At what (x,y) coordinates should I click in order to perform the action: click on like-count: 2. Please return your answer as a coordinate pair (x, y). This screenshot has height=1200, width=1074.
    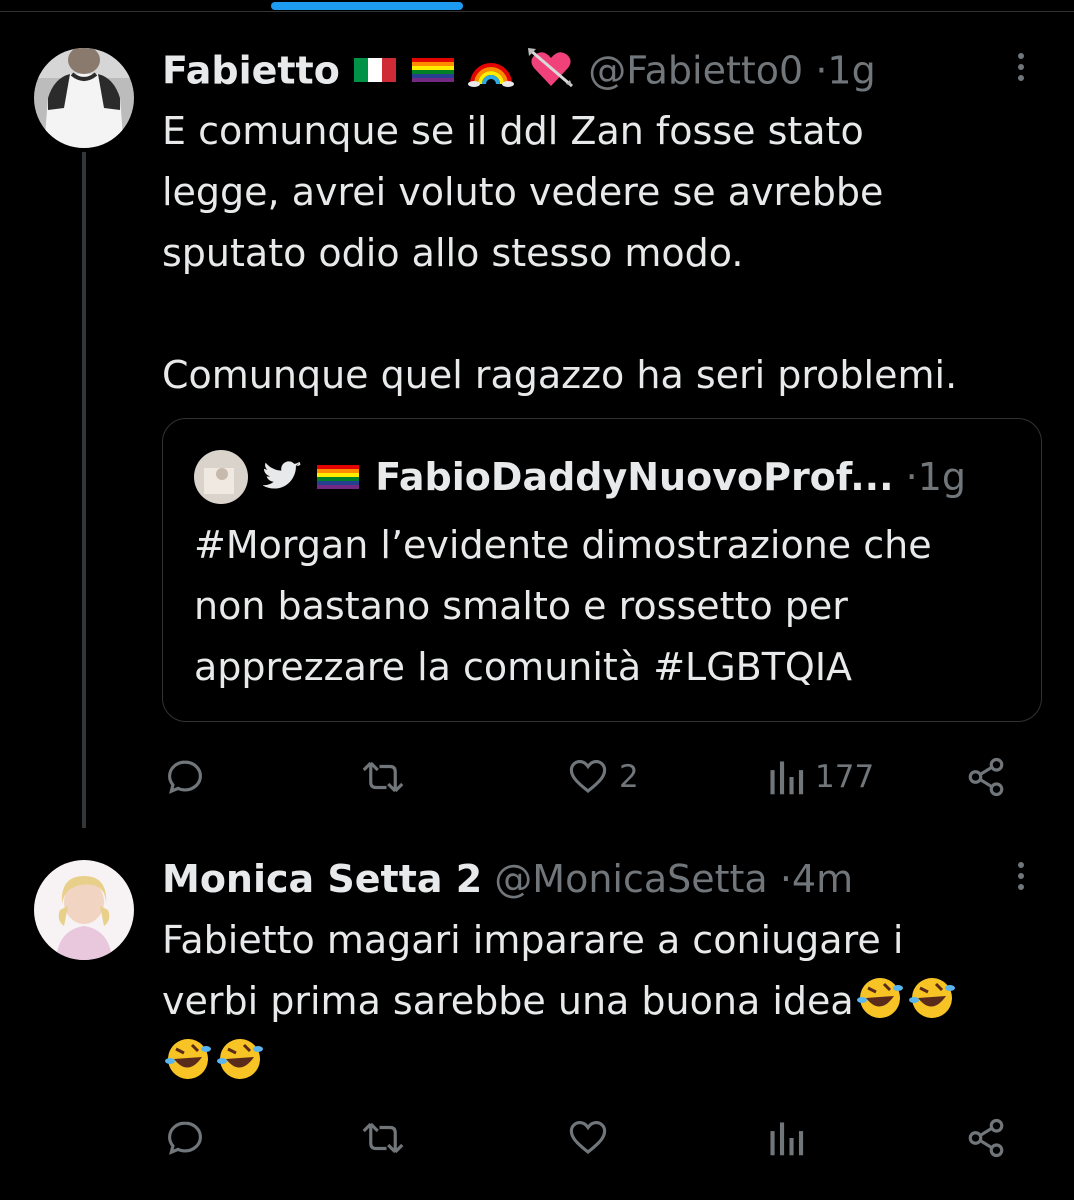
    Looking at the image, I should click on (629, 777).